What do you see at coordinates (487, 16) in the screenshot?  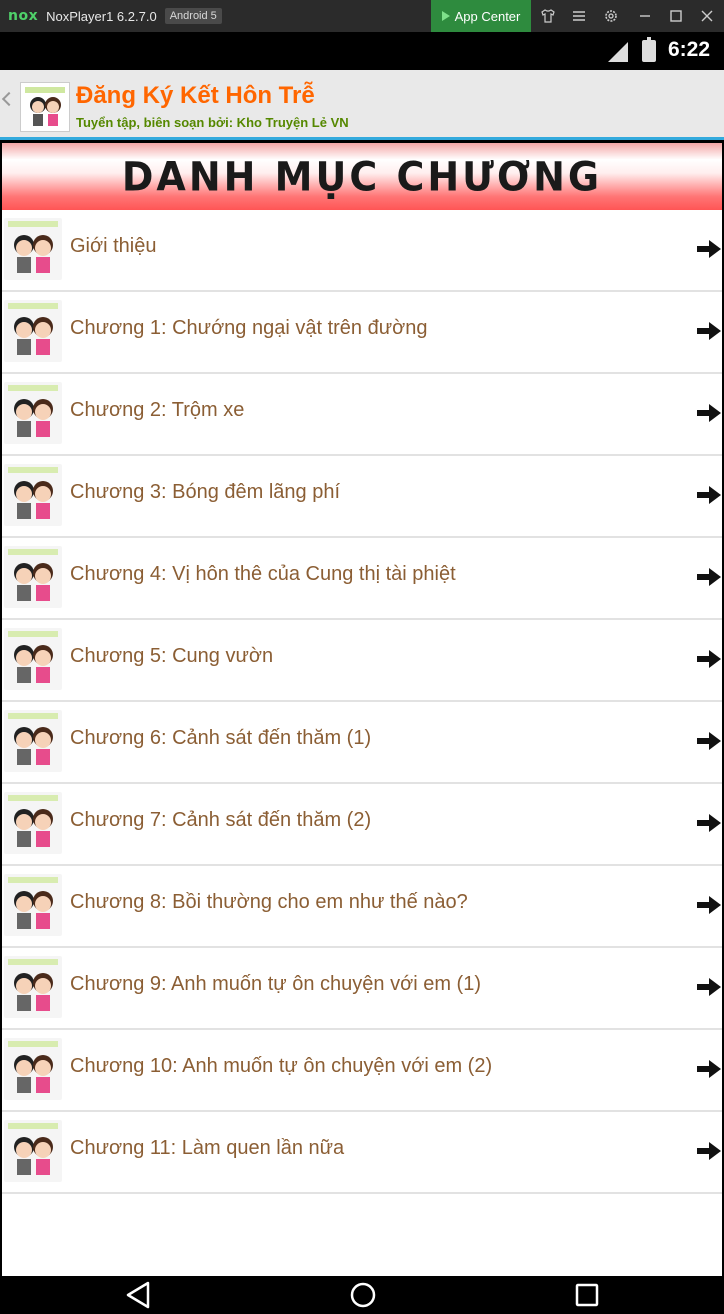 I see `app-center-label: App Center` at bounding box center [487, 16].